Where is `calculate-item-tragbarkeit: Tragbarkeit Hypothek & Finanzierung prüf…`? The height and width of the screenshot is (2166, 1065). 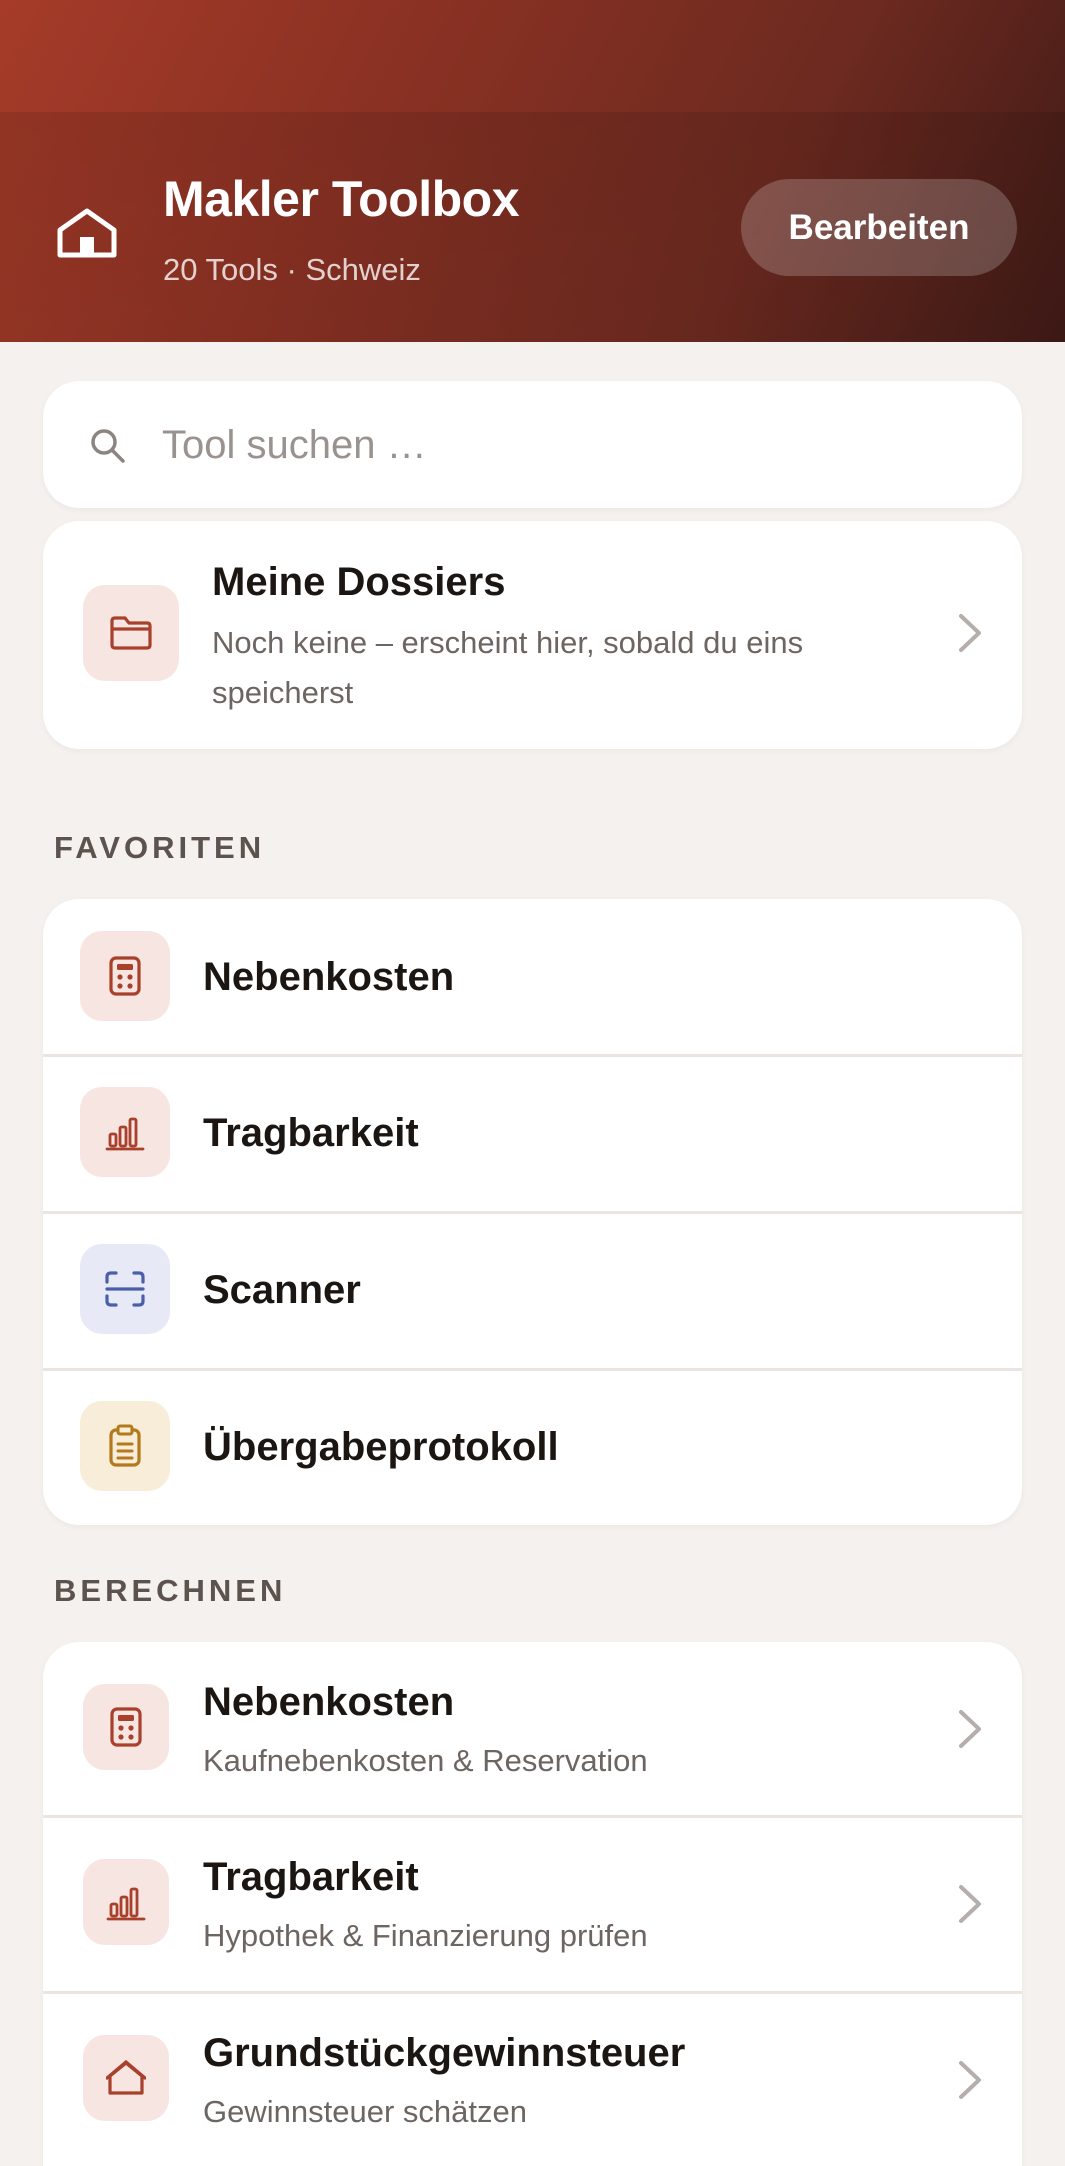 calculate-item-tragbarkeit: Tragbarkeit Hypothek & Finanzierung prüf… is located at coordinates (532, 1904).